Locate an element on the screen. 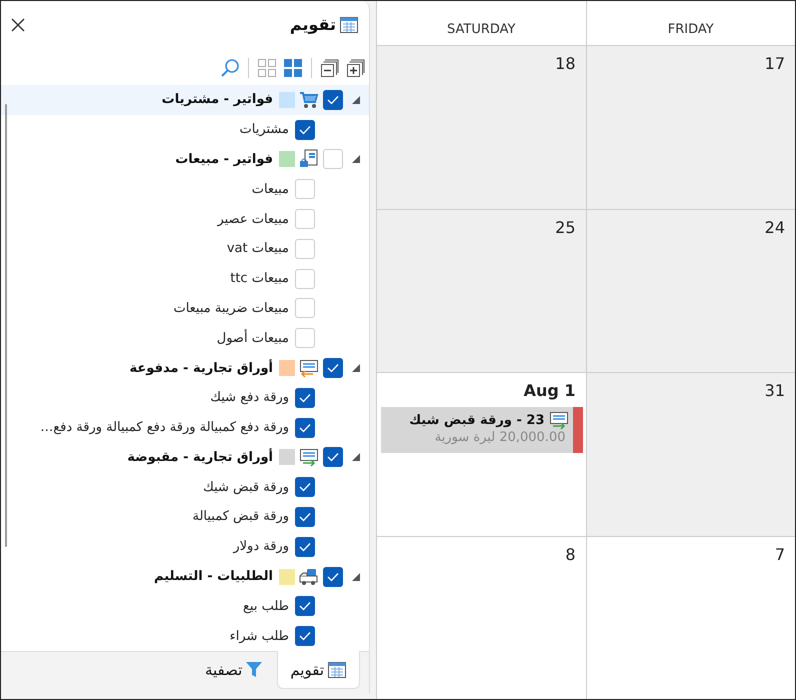 The height and width of the screenshot is (700, 796). close-button is located at coordinates (18, 25).